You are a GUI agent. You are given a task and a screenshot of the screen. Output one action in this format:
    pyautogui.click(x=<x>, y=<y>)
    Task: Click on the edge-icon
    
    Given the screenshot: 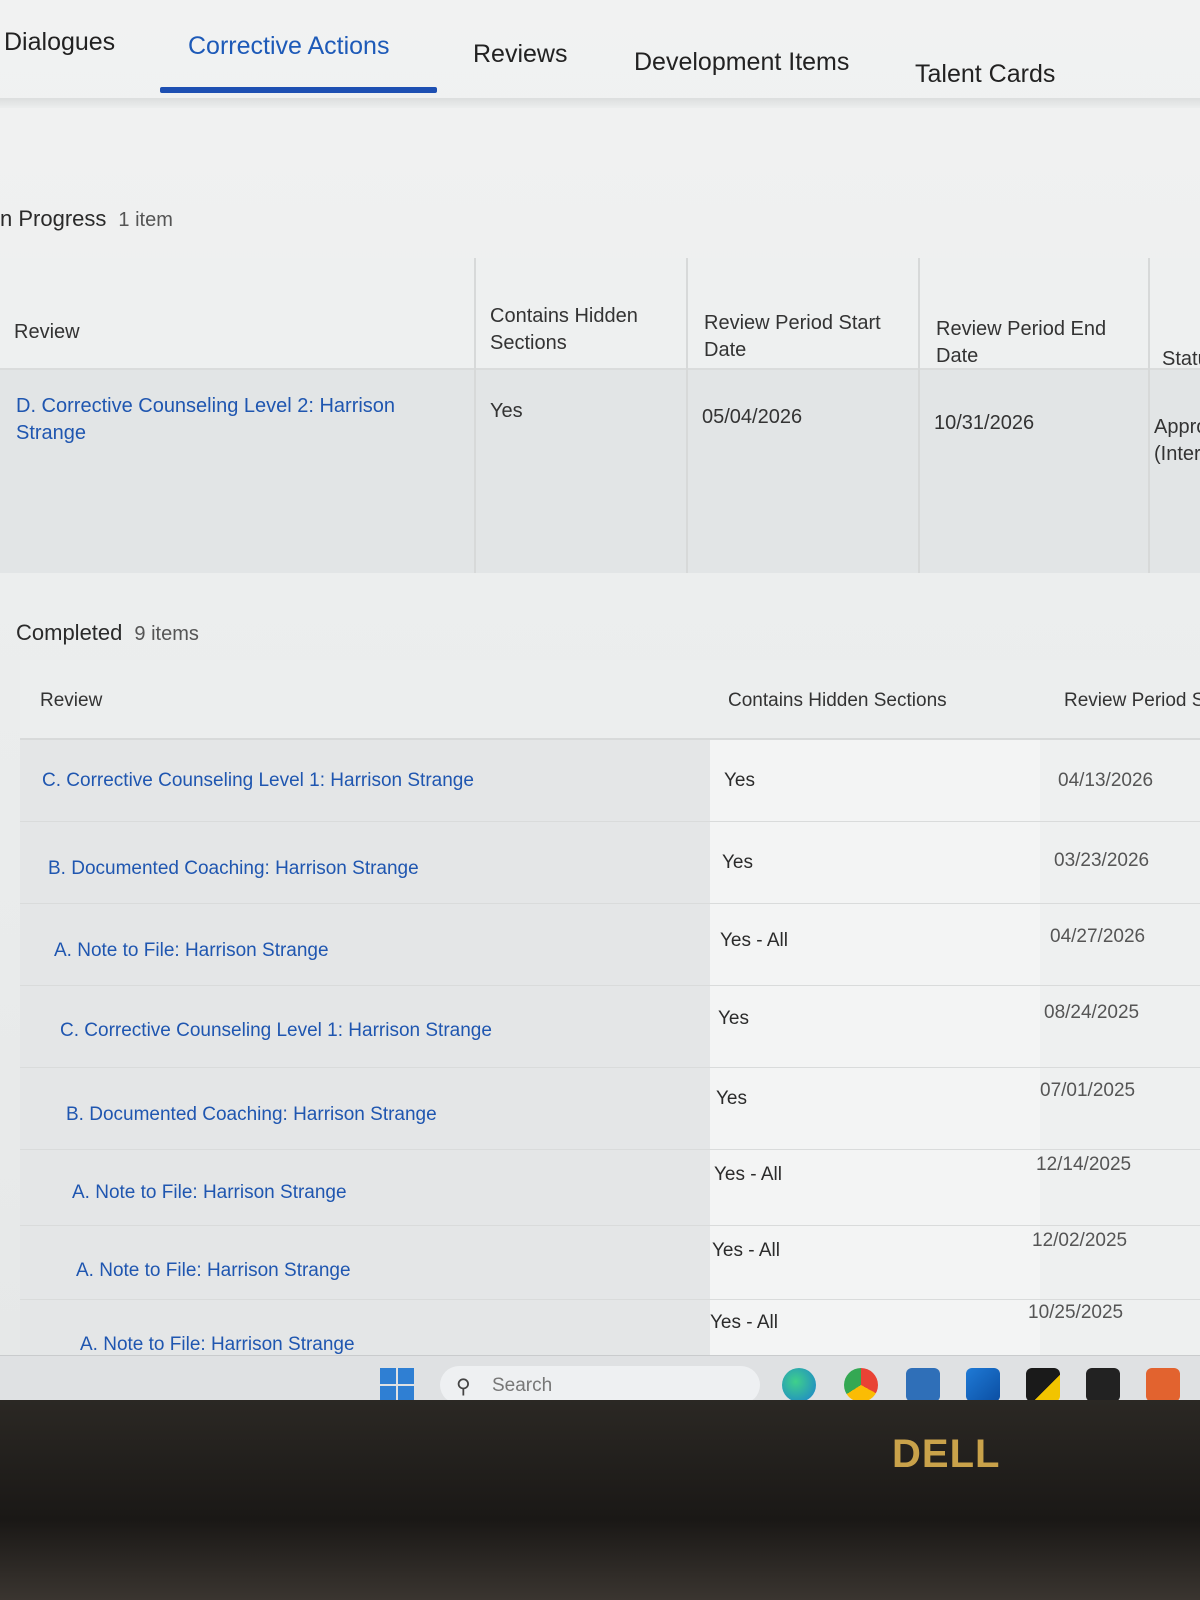 What is the action you would take?
    pyautogui.click(x=799, y=1385)
    